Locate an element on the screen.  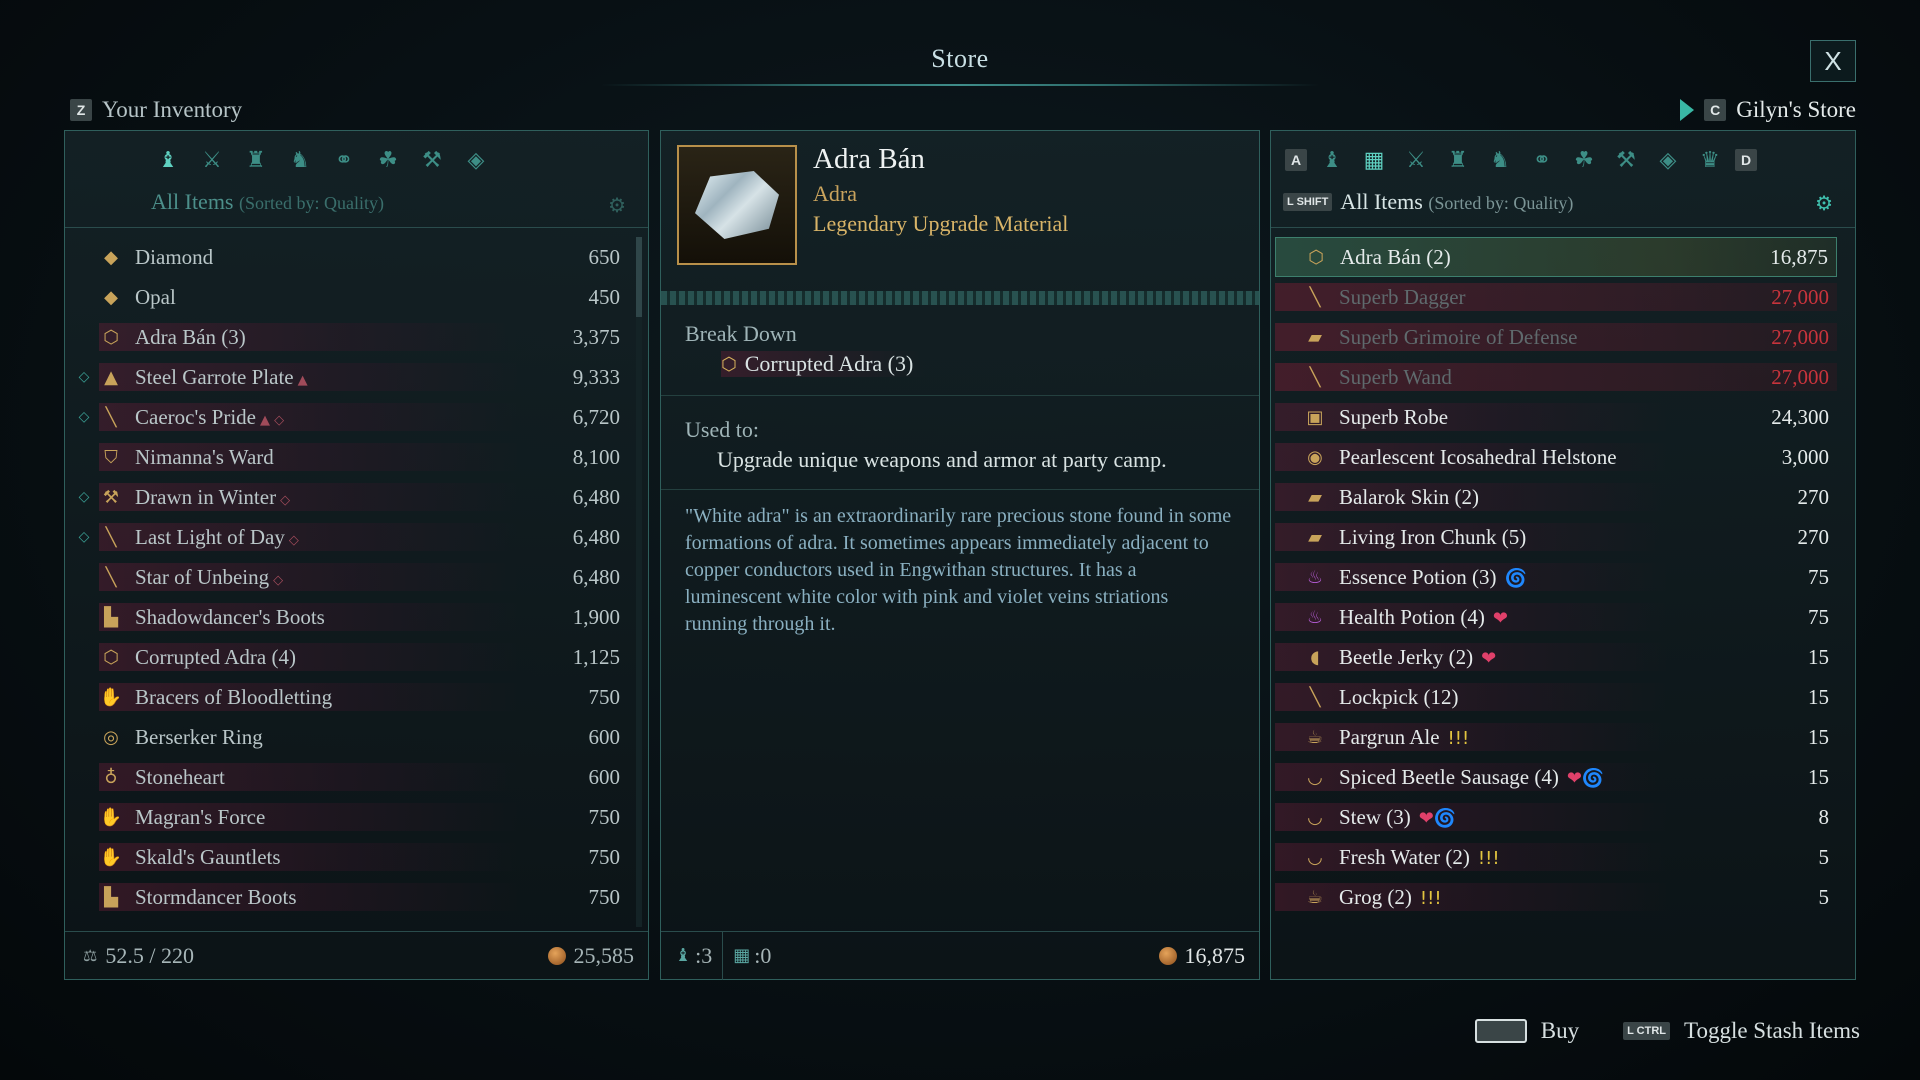
store-row: ◖ Beetle Jerky (2) ❤ 15 is located at coordinates (1556, 657).